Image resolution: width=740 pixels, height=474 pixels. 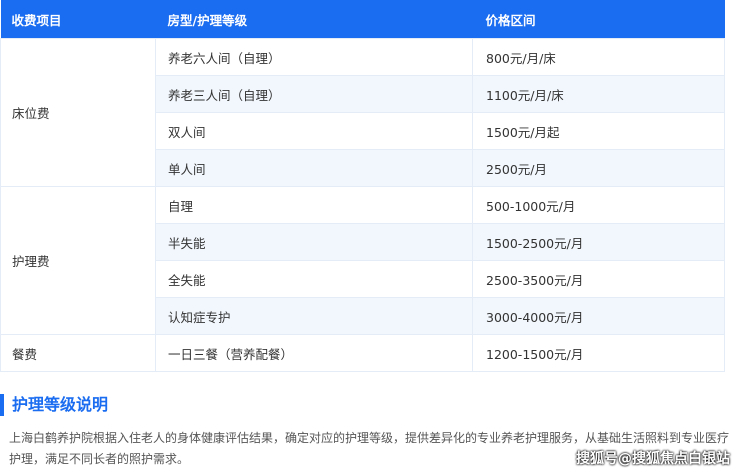 I want to click on room-type-cell: 单人间, so click(x=314, y=168).